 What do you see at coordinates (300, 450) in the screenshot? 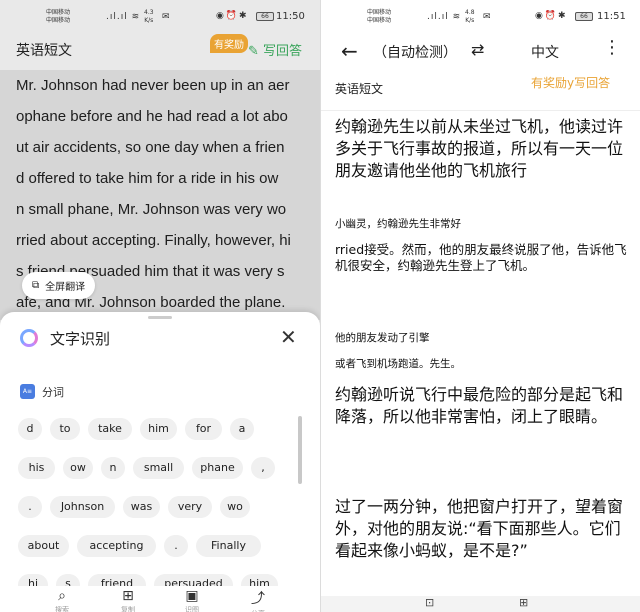
I see `scrollbar` at bounding box center [300, 450].